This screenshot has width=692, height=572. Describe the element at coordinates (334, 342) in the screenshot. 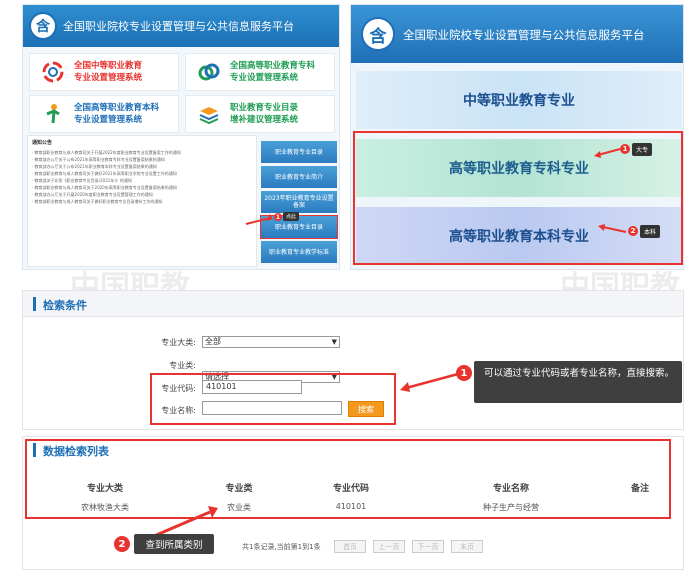

I see `chevron-down-icon: ▼` at that location.